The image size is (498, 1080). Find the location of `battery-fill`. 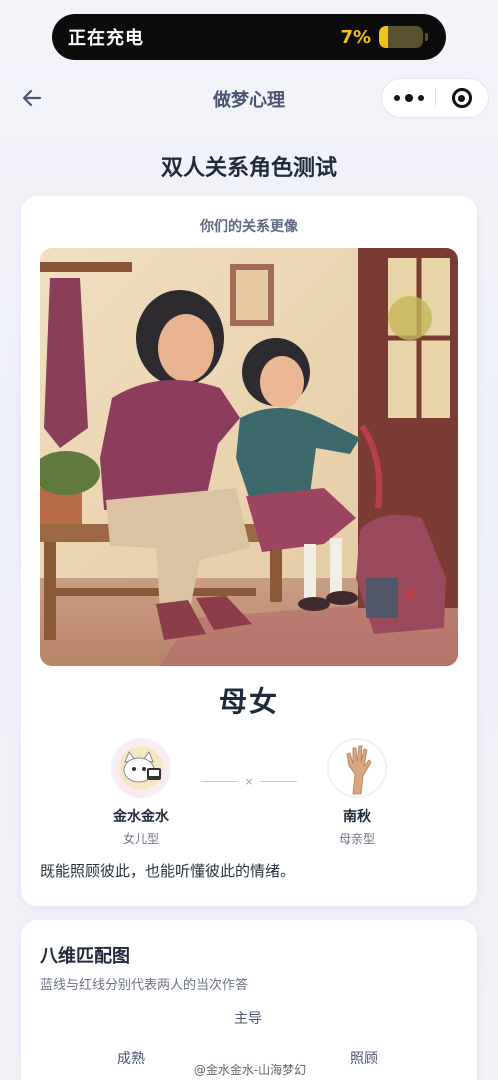

battery-fill is located at coordinates (383, 37).